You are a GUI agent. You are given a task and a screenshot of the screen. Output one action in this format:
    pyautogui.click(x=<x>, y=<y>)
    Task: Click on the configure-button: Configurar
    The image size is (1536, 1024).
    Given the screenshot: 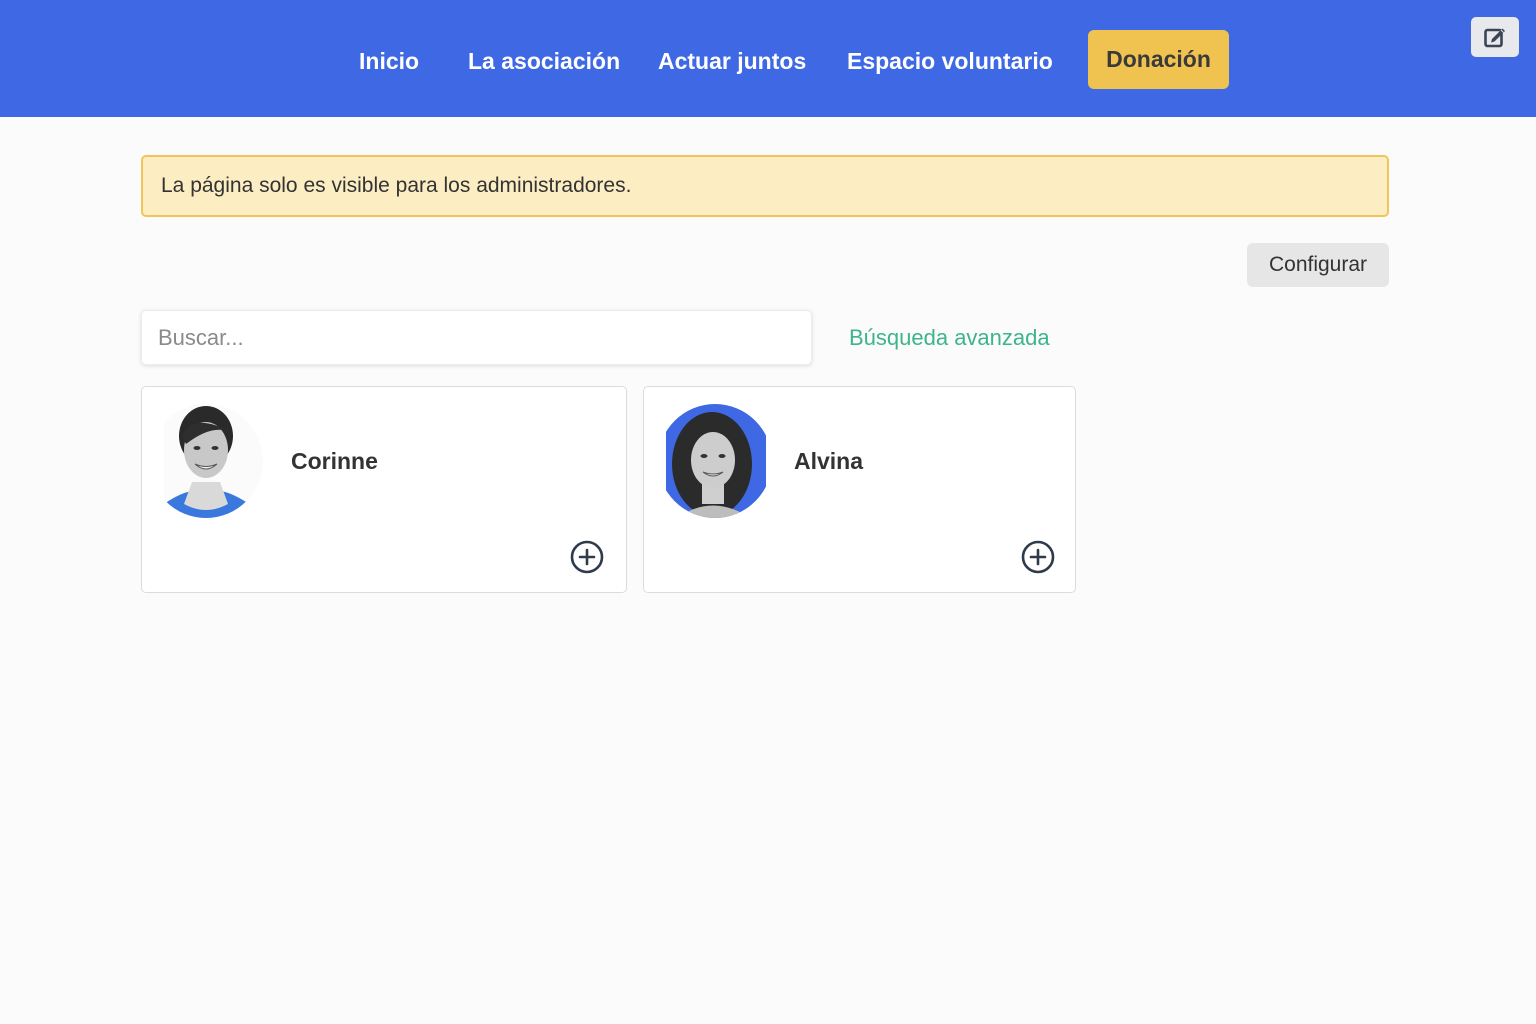 What is the action you would take?
    pyautogui.click(x=1318, y=265)
    